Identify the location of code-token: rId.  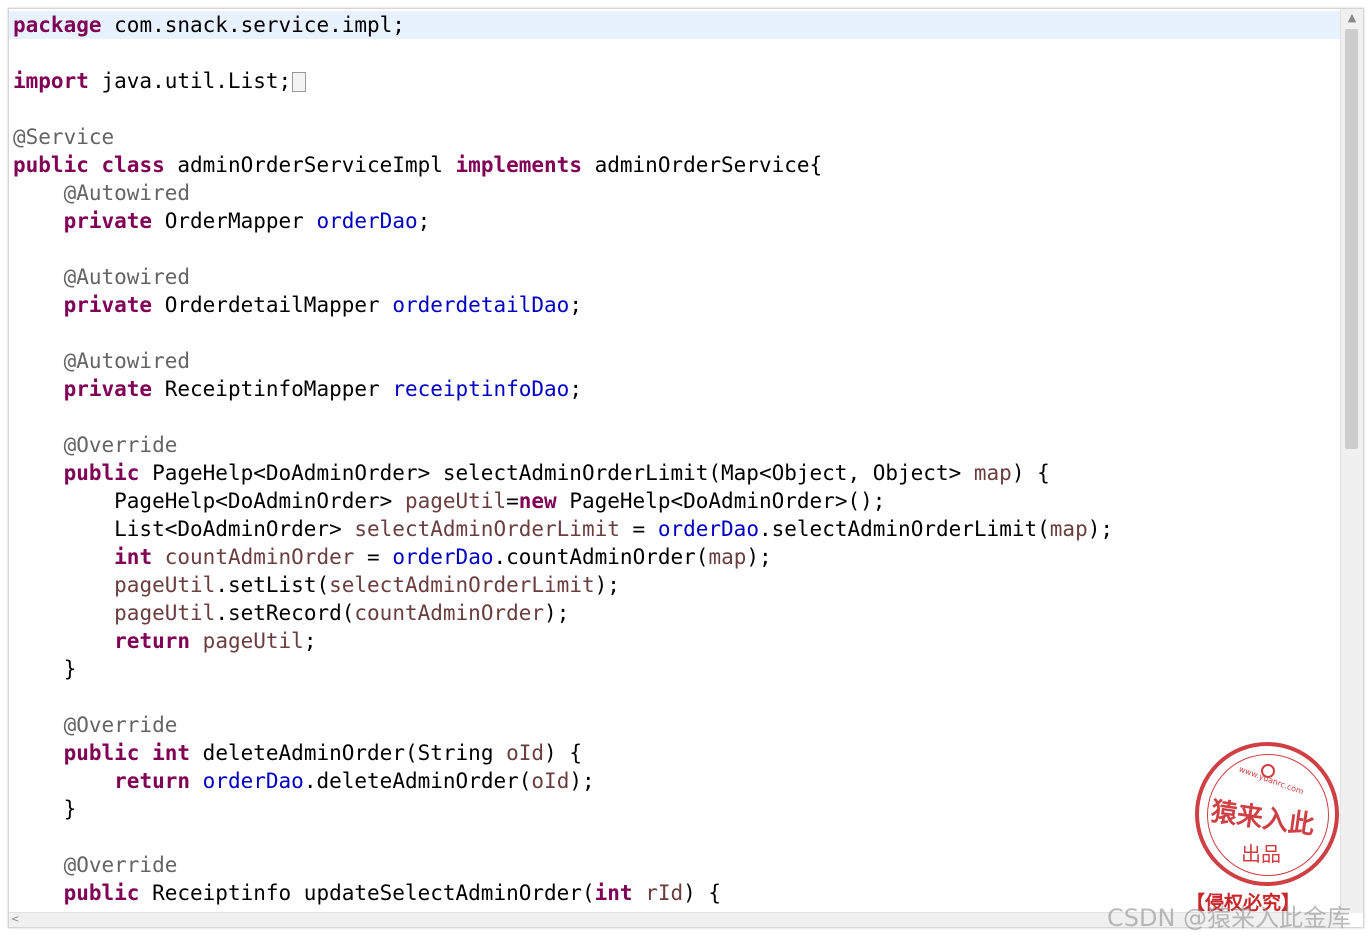
(664, 893).